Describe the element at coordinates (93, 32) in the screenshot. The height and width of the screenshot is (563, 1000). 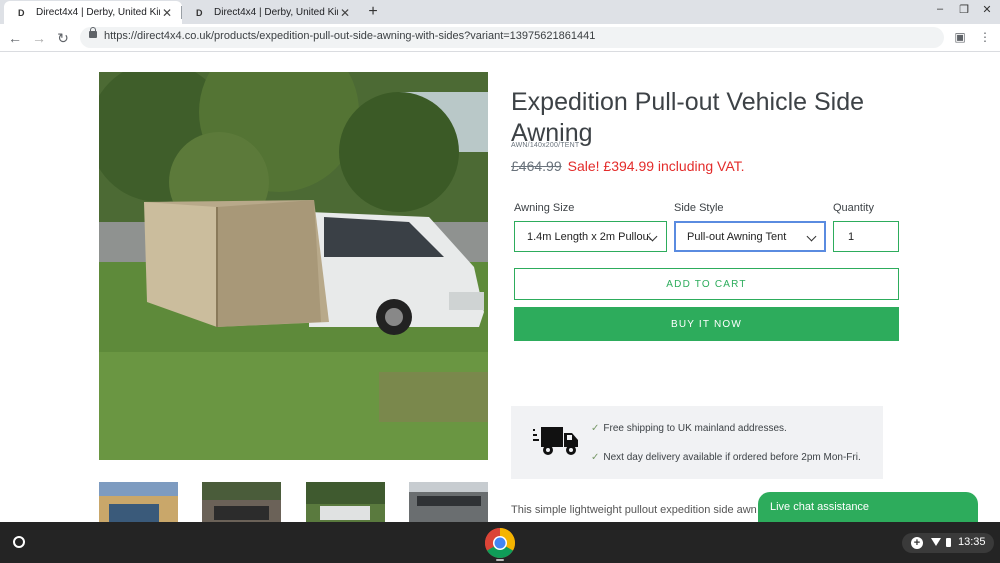
I see `lock-icon` at that location.